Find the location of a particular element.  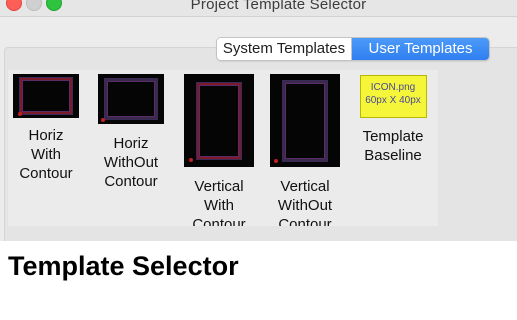

template-source-switch: System Templates User Templates is located at coordinates (353, 49).